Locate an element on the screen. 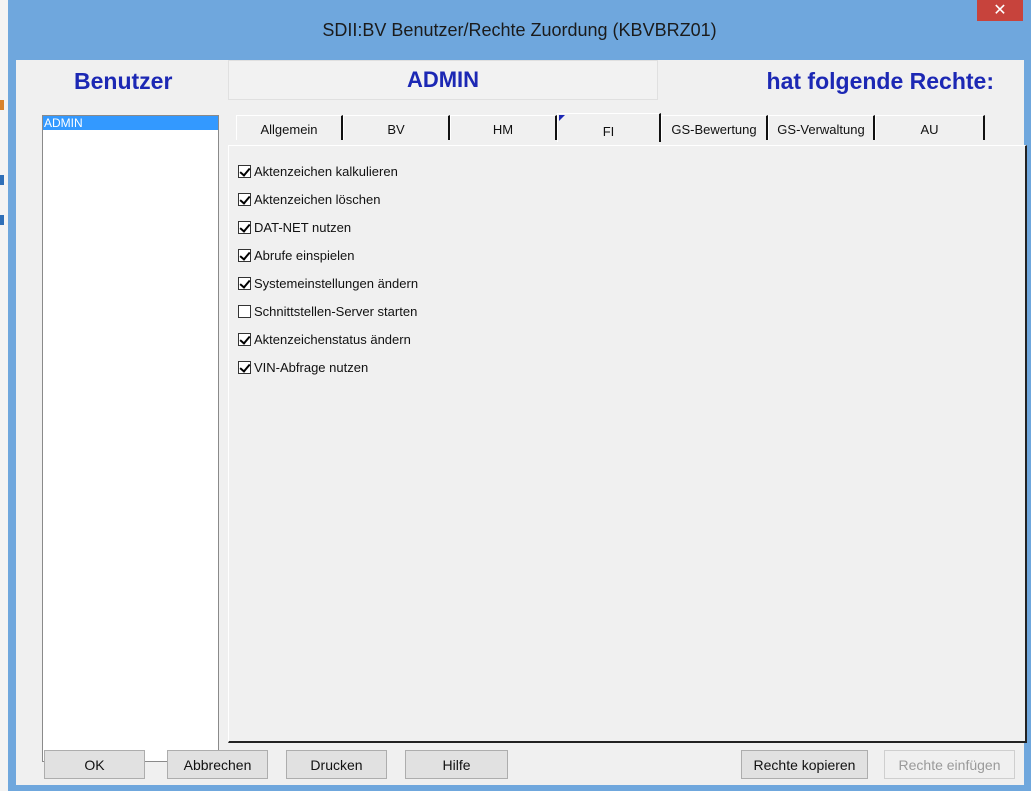  user-list-item: ADMIN is located at coordinates (130, 123).